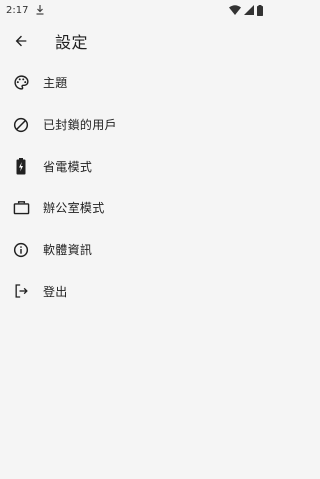 The image size is (320, 479). What do you see at coordinates (68, 166) in the screenshot?
I see `menu-item-label: 省電模式` at bounding box center [68, 166].